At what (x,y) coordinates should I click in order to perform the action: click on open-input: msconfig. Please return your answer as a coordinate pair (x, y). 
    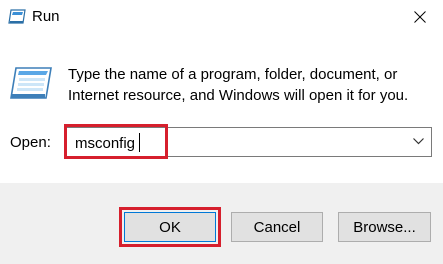
    Looking at the image, I should click on (108, 143).